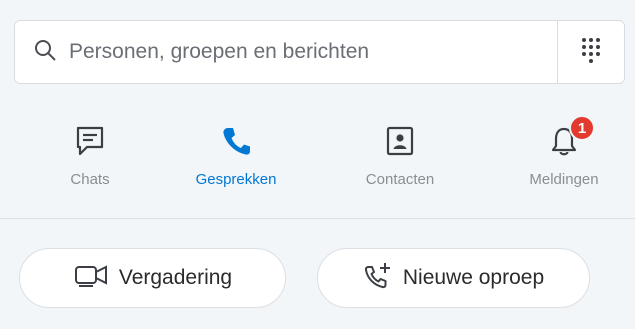 This screenshot has width=635, height=329. What do you see at coordinates (582, 128) in the screenshot?
I see `notification-badge: 1` at bounding box center [582, 128].